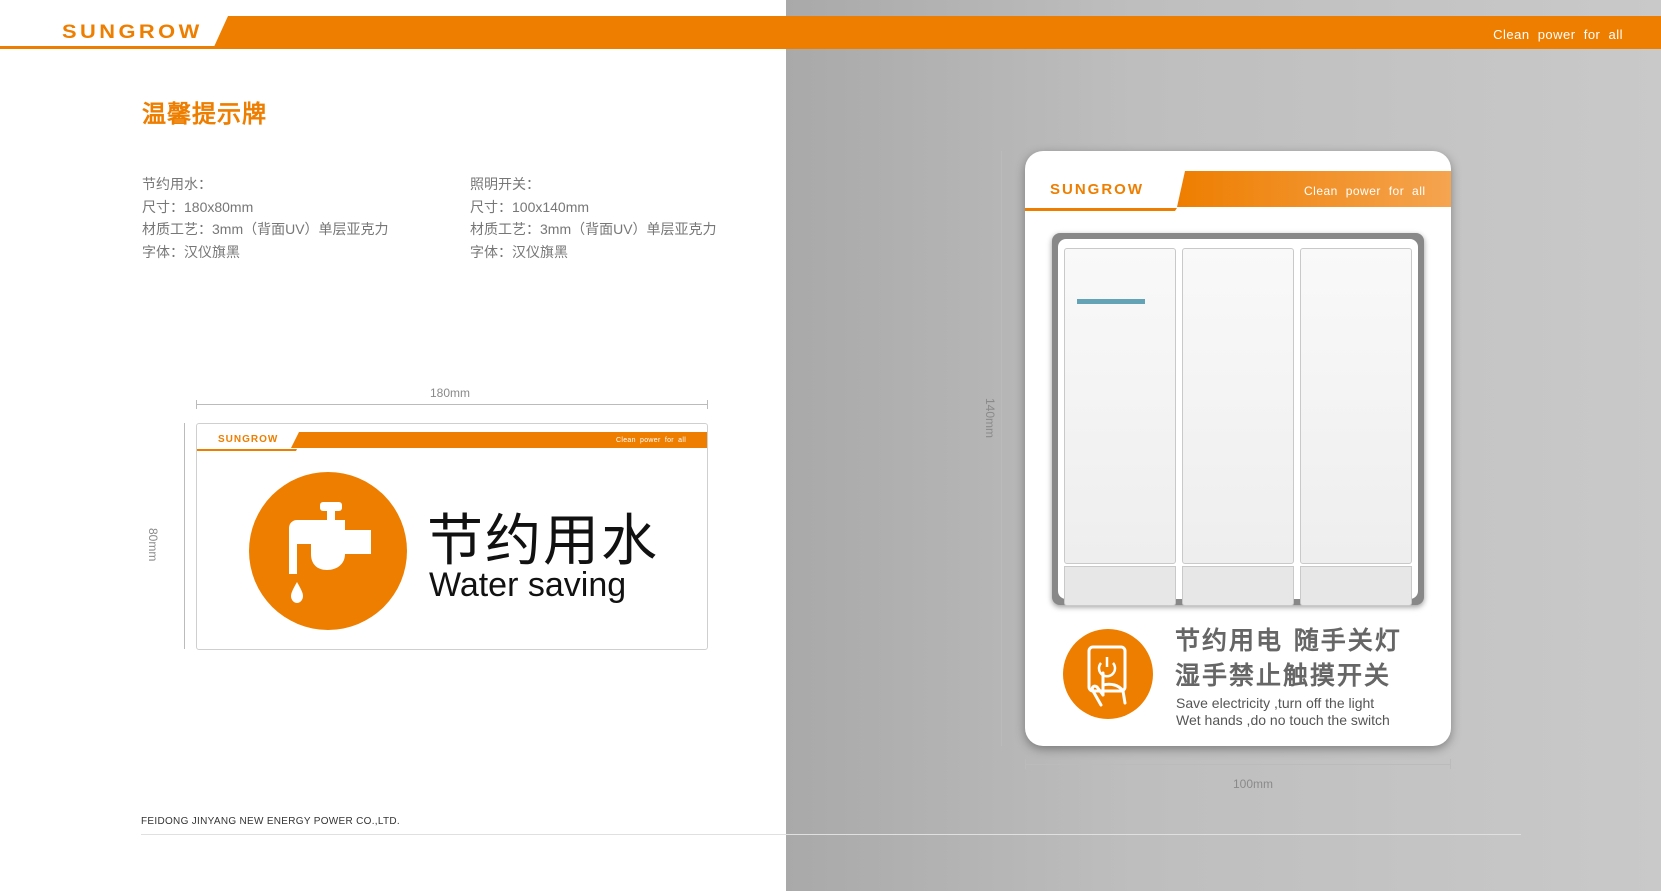 The width and height of the screenshot is (1661, 891). What do you see at coordinates (707, 404) in the screenshot?
I see `water-width-tick-right` at bounding box center [707, 404].